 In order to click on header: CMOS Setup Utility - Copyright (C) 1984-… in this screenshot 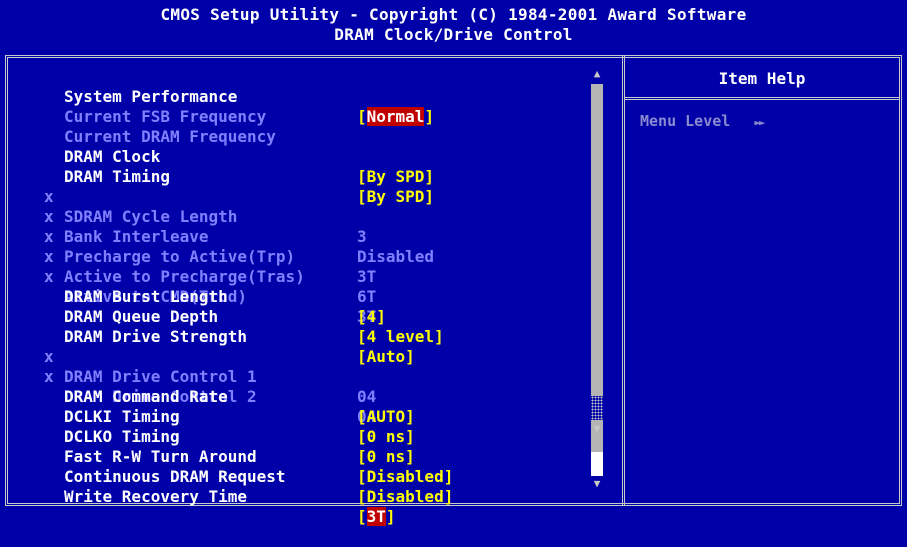, I will do `click(453, 24)`.